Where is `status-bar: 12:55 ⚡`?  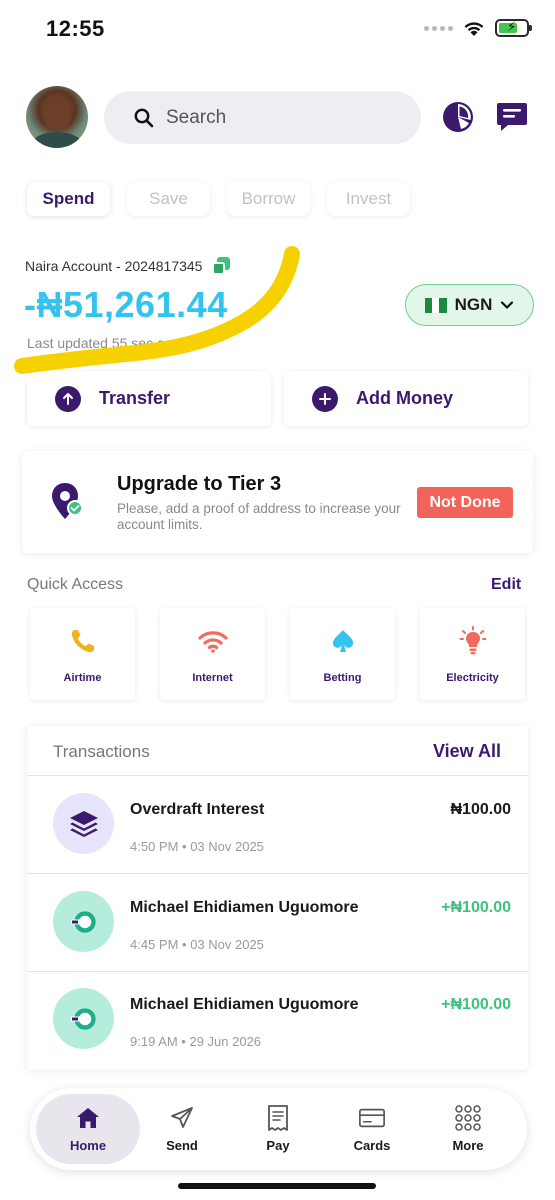 status-bar: 12:55 ⚡ is located at coordinates (277, 31).